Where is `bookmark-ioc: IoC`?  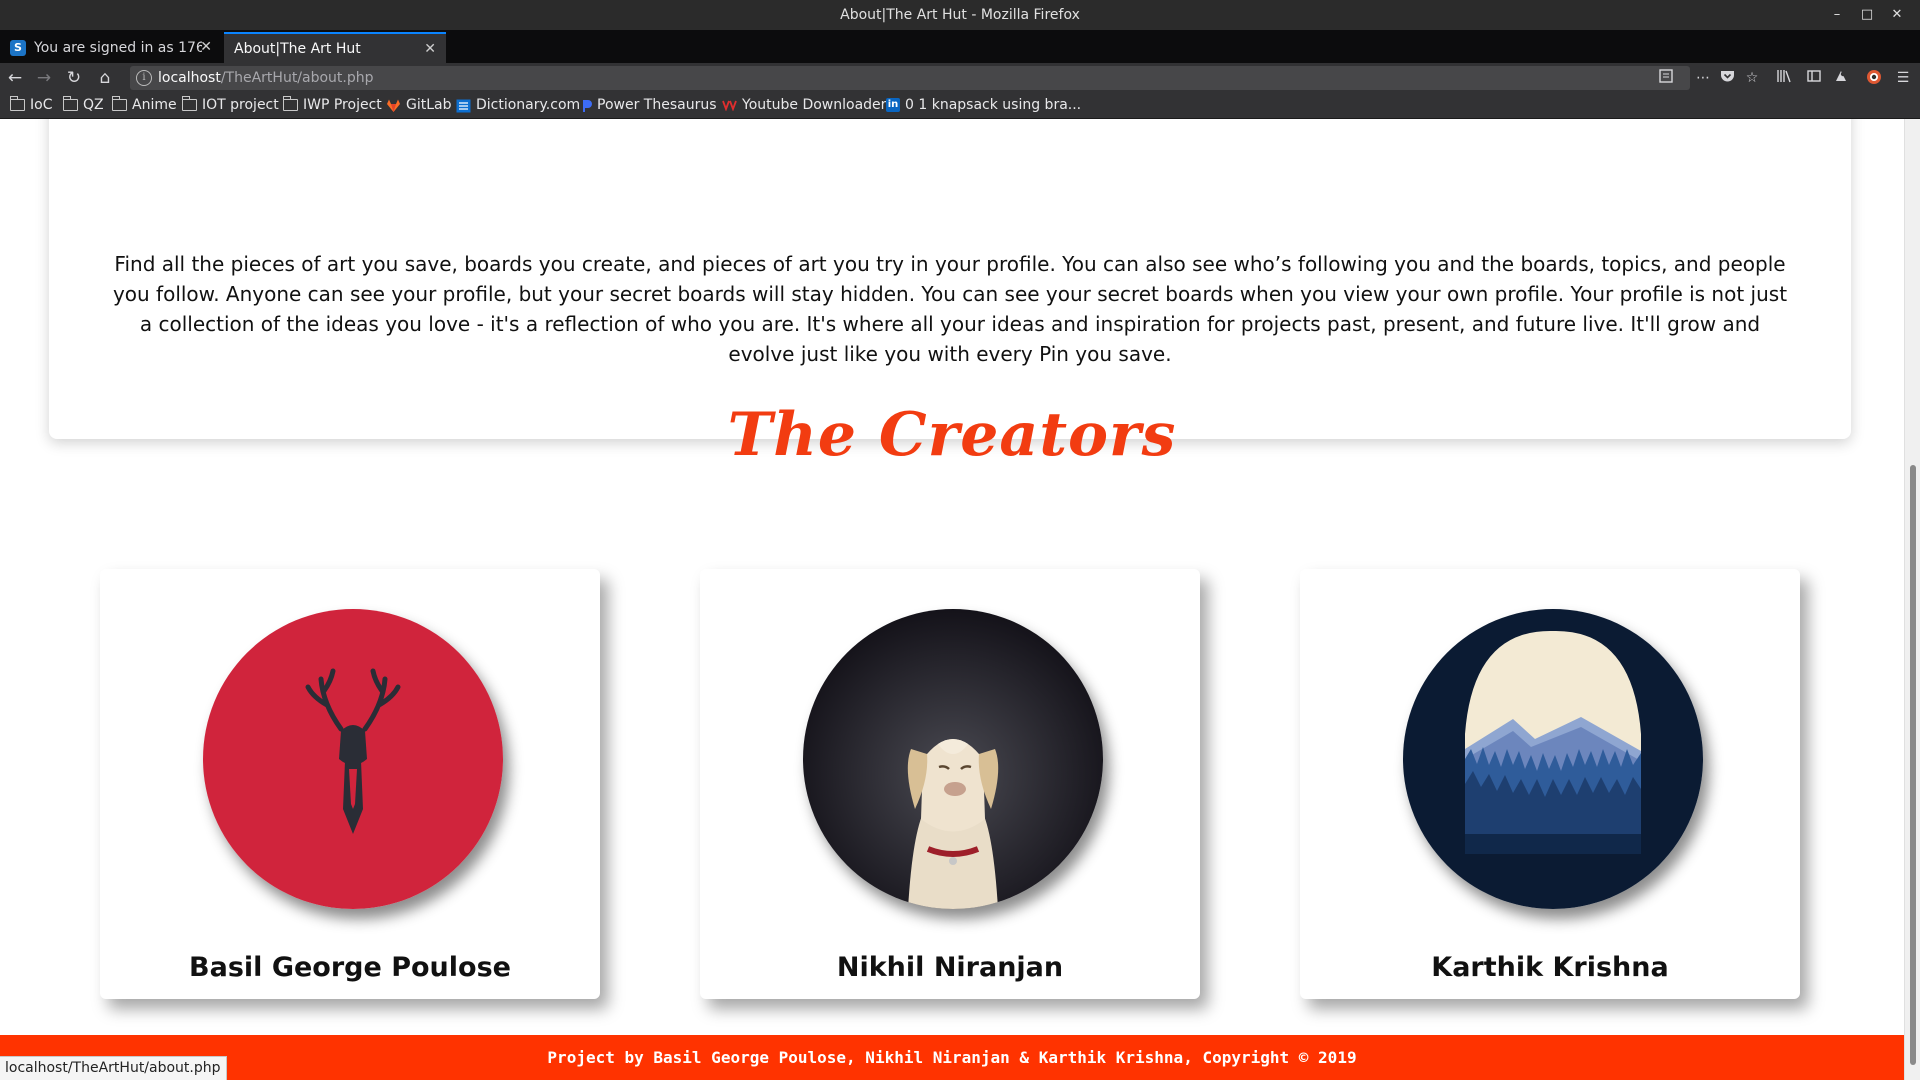 bookmark-ioc: IoC is located at coordinates (31, 104).